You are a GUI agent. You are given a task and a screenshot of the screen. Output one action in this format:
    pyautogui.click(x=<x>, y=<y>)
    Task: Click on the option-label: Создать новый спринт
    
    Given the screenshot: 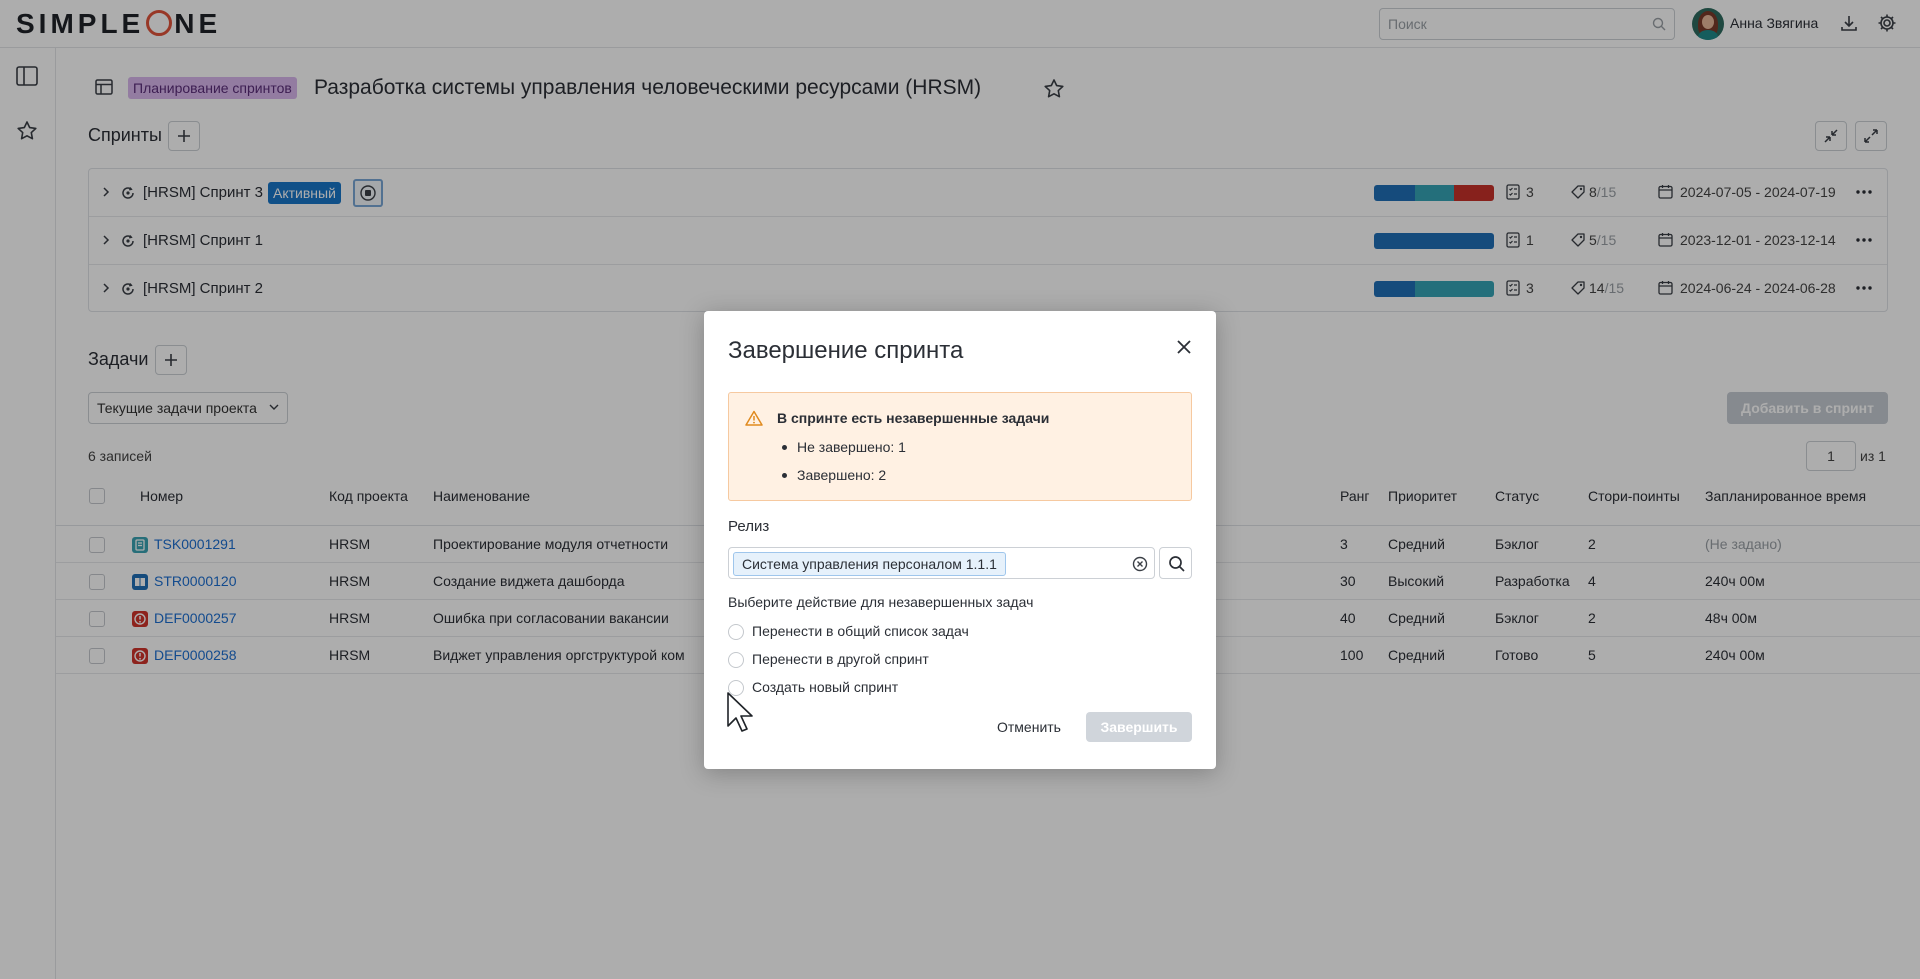 What is the action you would take?
    pyautogui.click(x=825, y=687)
    